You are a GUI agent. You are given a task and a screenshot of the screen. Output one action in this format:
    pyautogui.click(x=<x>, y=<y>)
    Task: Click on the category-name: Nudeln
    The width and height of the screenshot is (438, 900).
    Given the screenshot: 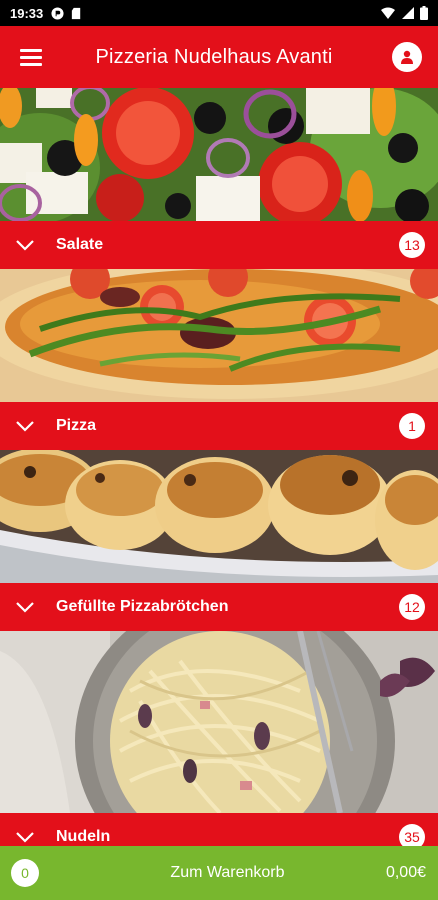 What is the action you would take?
    pyautogui.click(x=83, y=836)
    